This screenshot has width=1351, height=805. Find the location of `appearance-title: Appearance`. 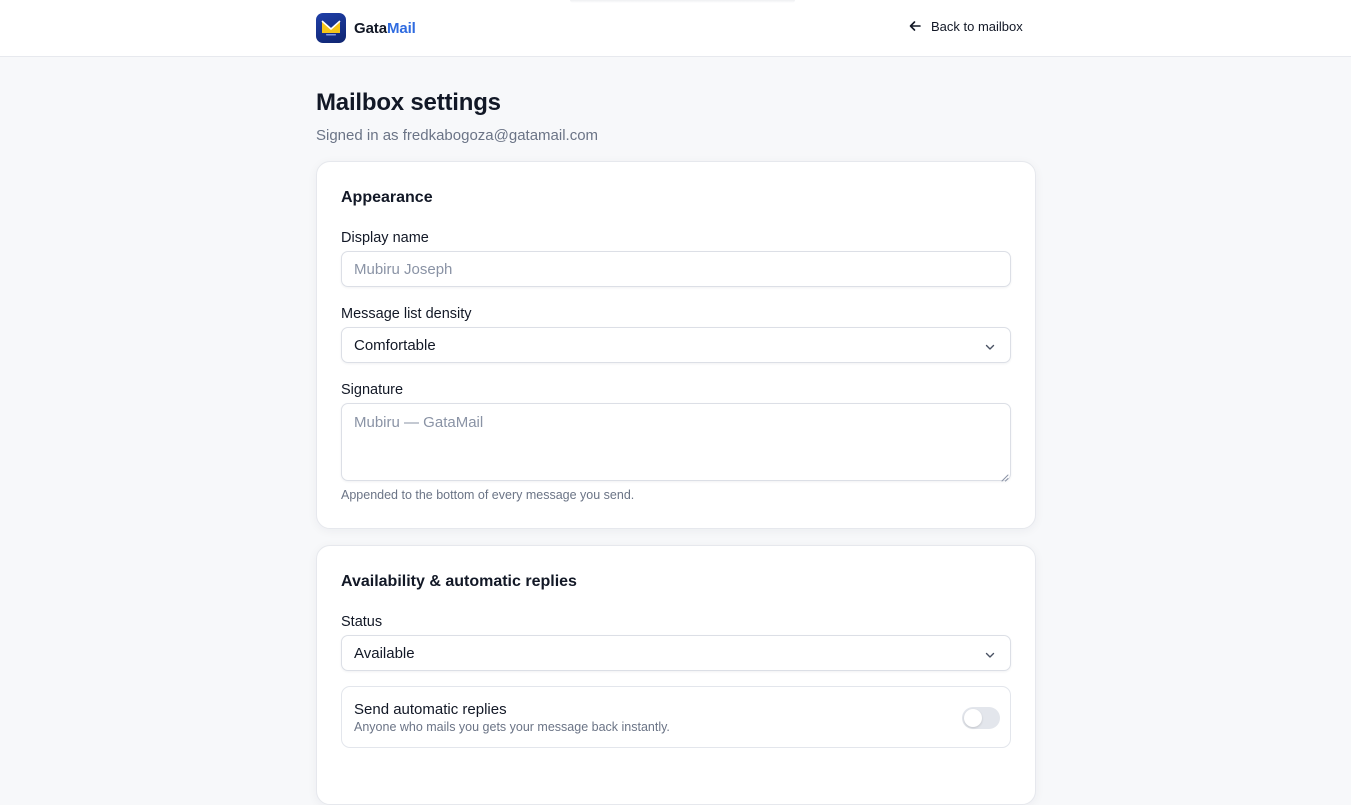

appearance-title: Appearance is located at coordinates (387, 197).